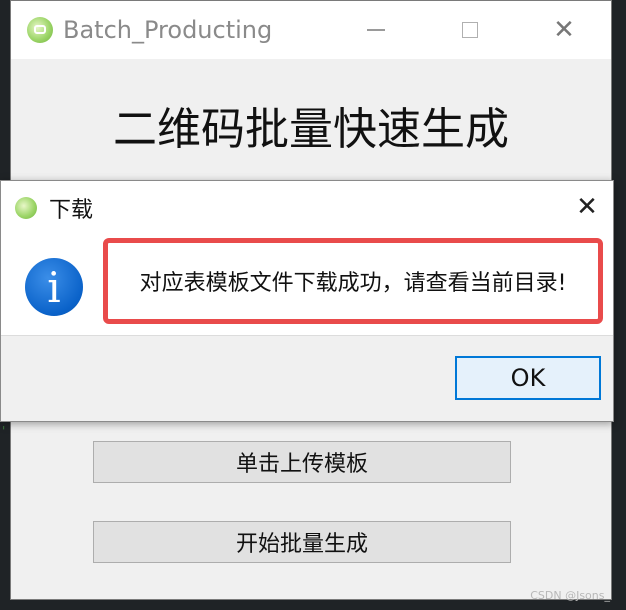 The height and width of the screenshot is (610, 626). Describe the element at coordinates (168, 30) in the screenshot. I see `window-title: Batch_Producting` at that location.